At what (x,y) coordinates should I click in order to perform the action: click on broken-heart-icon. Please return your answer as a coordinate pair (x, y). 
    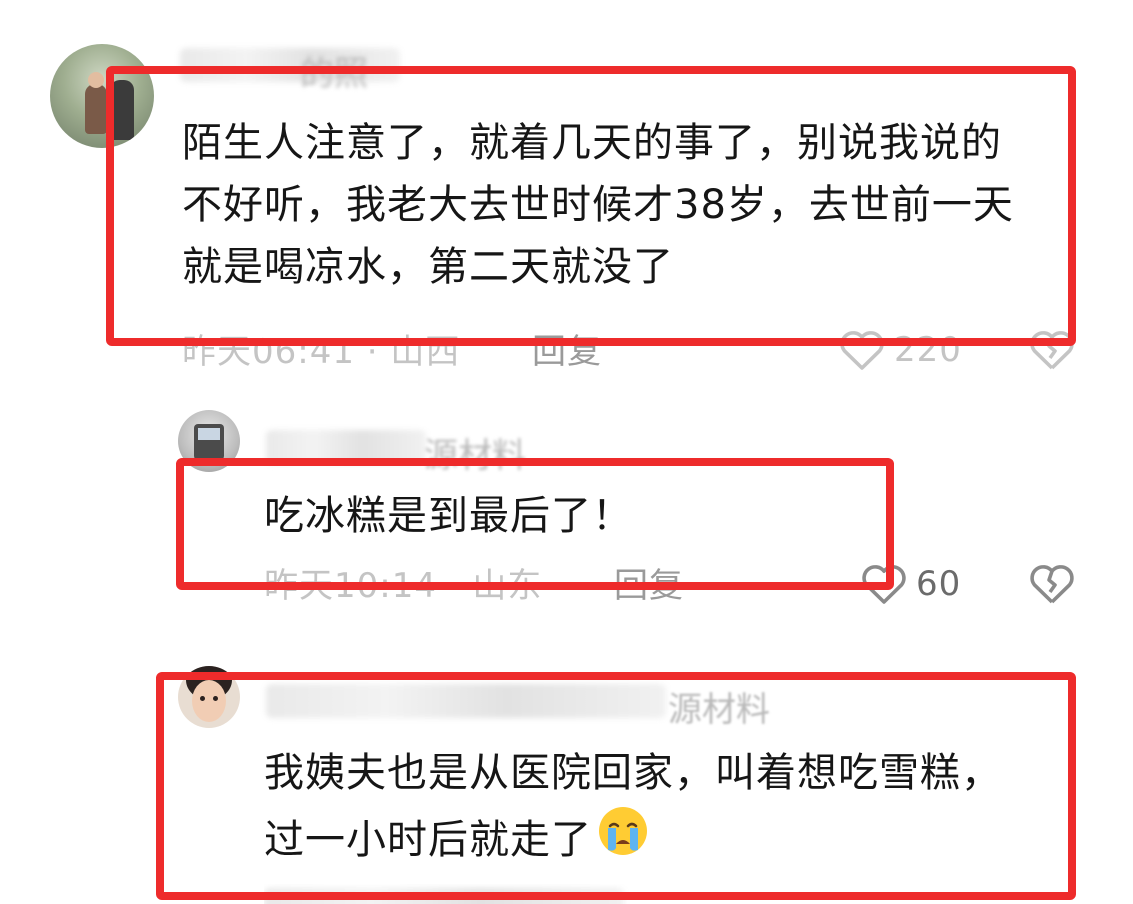
    Looking at the image, I should click on (1052, 584).